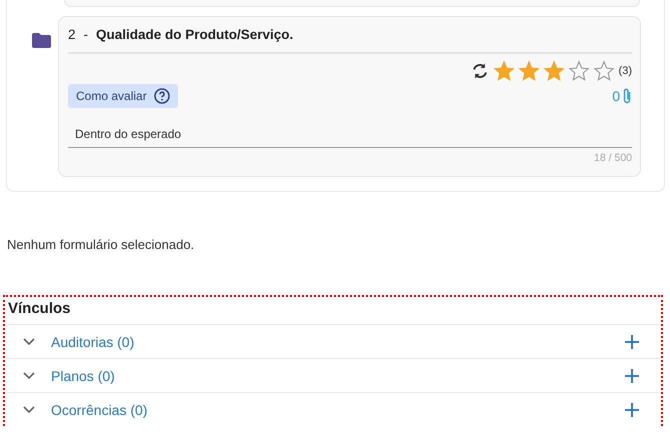  I want to click on rating-count: (3), so click(625, 71).